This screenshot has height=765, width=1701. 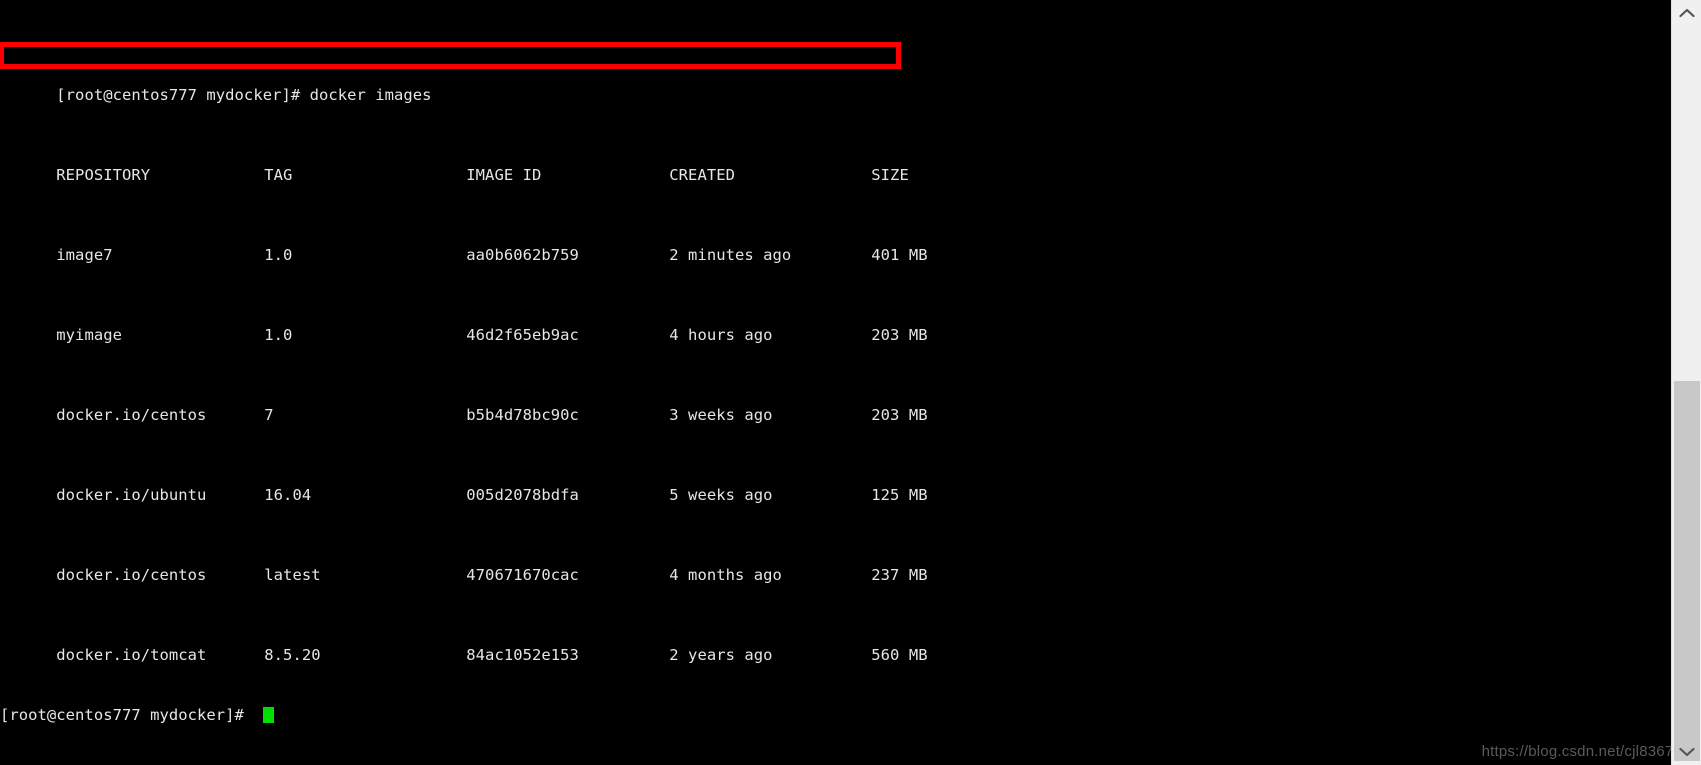 What do you see at coordinates (1687, 571) in the screenshot?
I see `scrollbar-thumb` at bounding box center [1687, 571].